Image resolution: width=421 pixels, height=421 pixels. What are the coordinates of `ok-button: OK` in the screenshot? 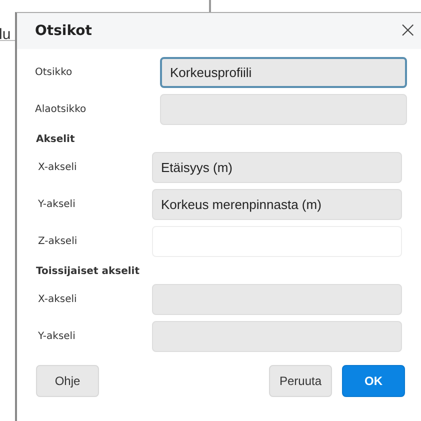 It's located at (373, 381).